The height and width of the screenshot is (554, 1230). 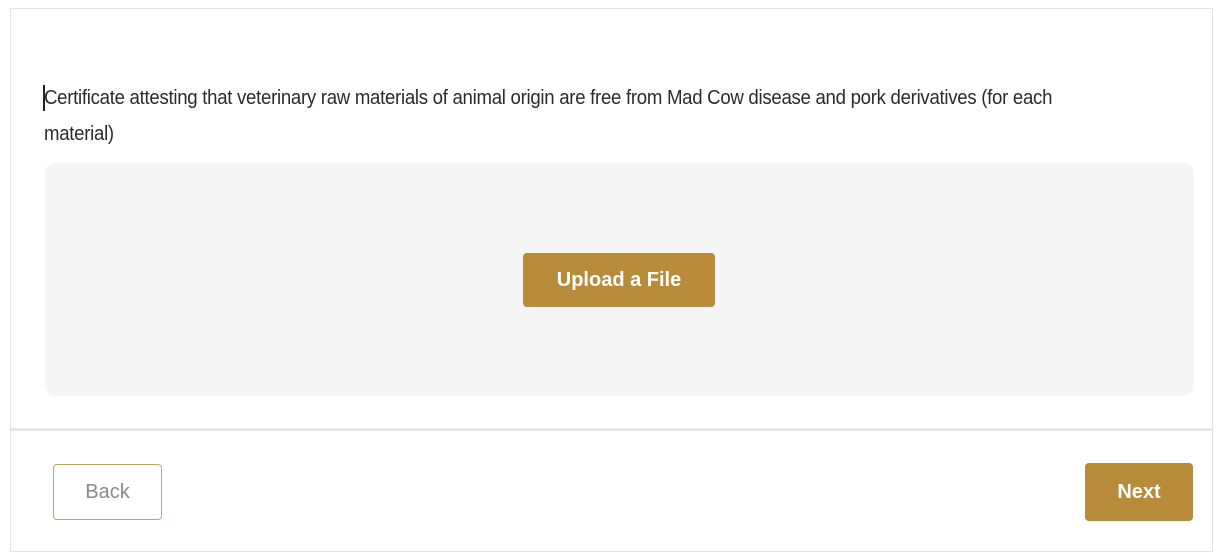 What do you see at coordinates (1139, 492) in the screenshot?
I see `next-button: Next` at bounding box center [1139, 492].